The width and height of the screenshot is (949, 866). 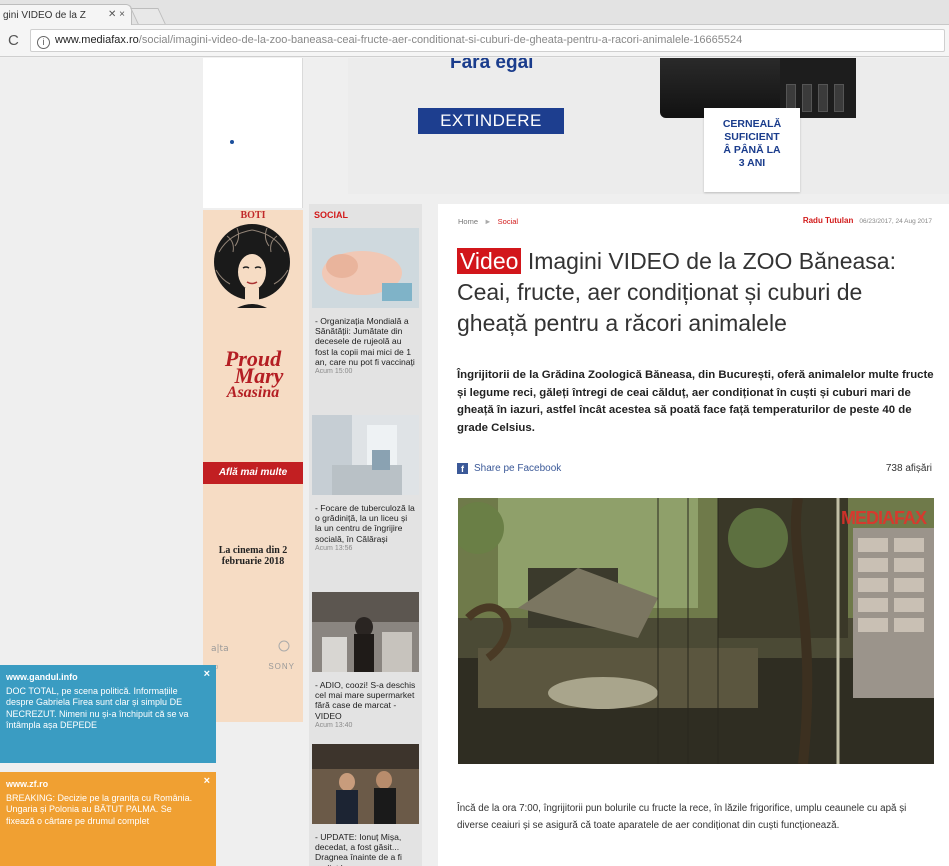 I want to click on mediafax-watermark: MEDIAFAX, so click(x=883, y=518).